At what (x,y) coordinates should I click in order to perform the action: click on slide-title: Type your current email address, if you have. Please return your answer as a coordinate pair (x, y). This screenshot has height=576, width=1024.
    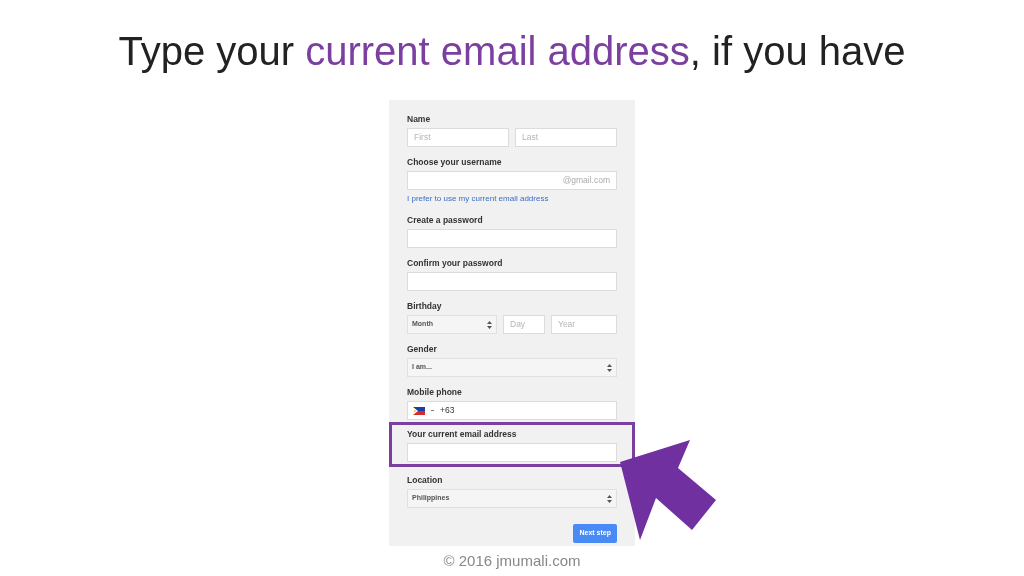
    Looking at the image, I should click on (512, 51).